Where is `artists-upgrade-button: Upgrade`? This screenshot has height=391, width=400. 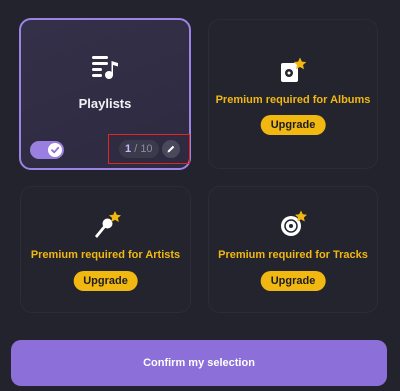
artists-upgrade-button: Upgrade is located at coordinates (105, 281).